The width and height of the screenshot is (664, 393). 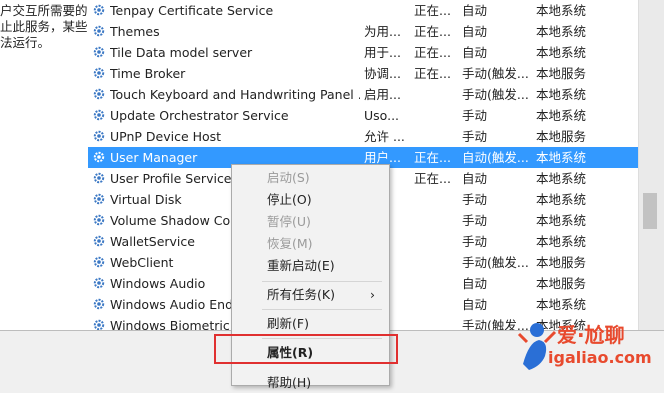 What do you see at coordinates (181, 52) in the screenshot?
I see `service-name: Tile Data model server` at bounding box center [181, 52].